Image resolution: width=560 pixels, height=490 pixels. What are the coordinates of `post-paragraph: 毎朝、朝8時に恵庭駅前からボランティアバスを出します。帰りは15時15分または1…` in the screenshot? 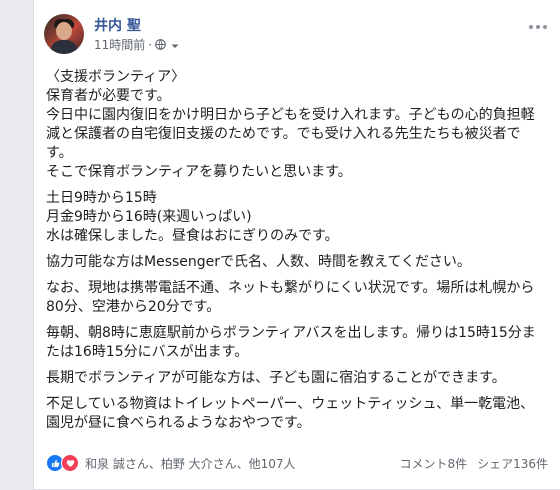 It's located at (291, 342).